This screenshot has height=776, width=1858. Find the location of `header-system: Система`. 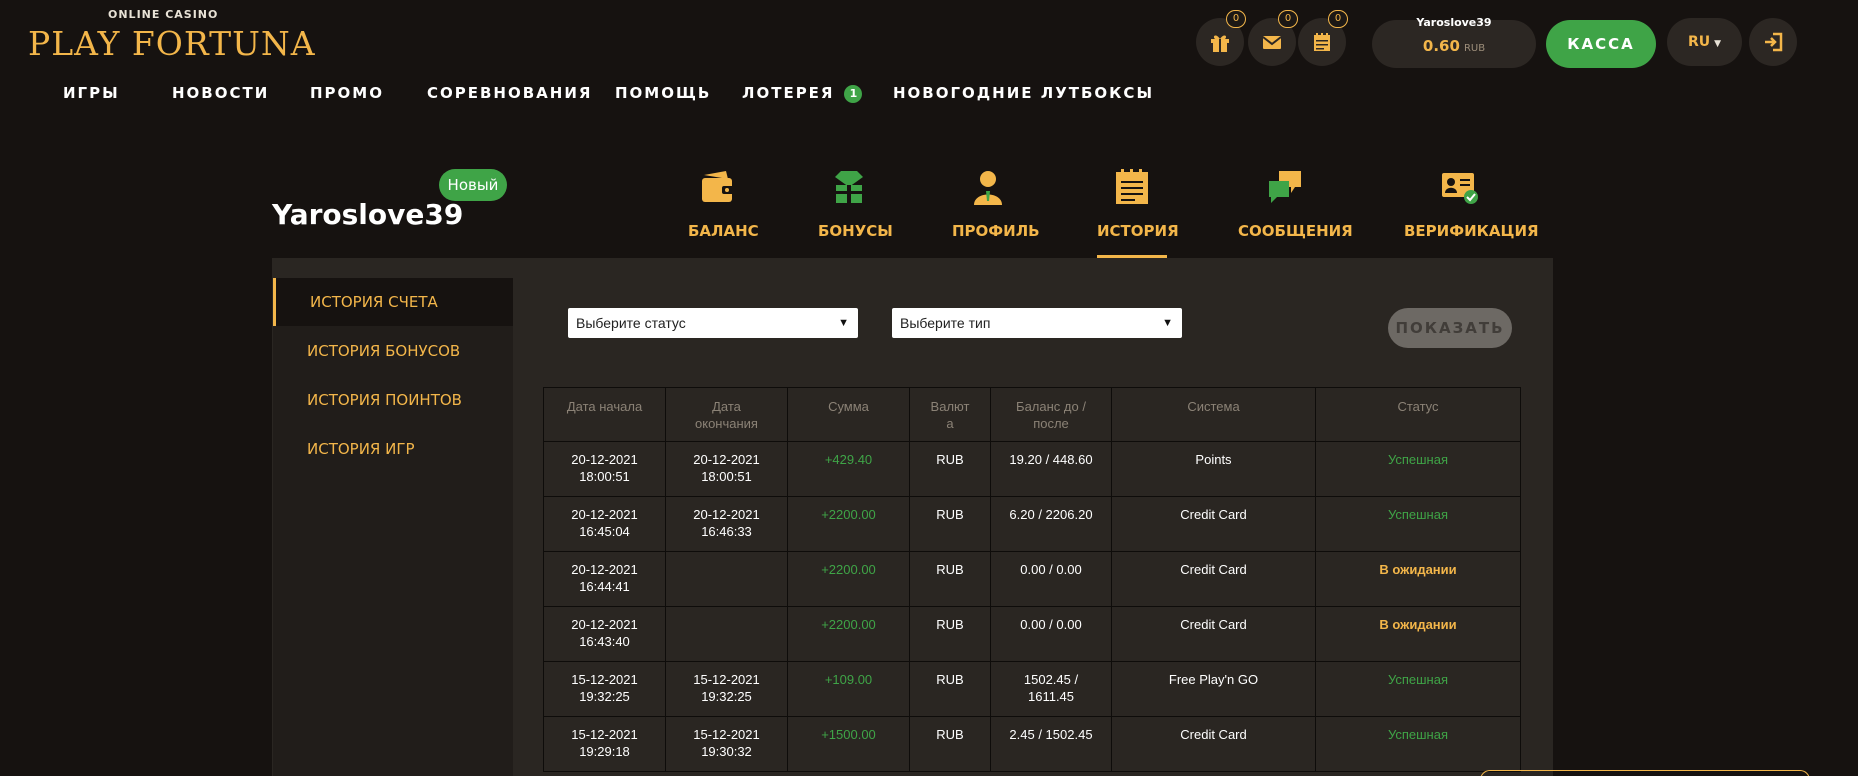

header-system: Система is located at coordinates (1213, 414).